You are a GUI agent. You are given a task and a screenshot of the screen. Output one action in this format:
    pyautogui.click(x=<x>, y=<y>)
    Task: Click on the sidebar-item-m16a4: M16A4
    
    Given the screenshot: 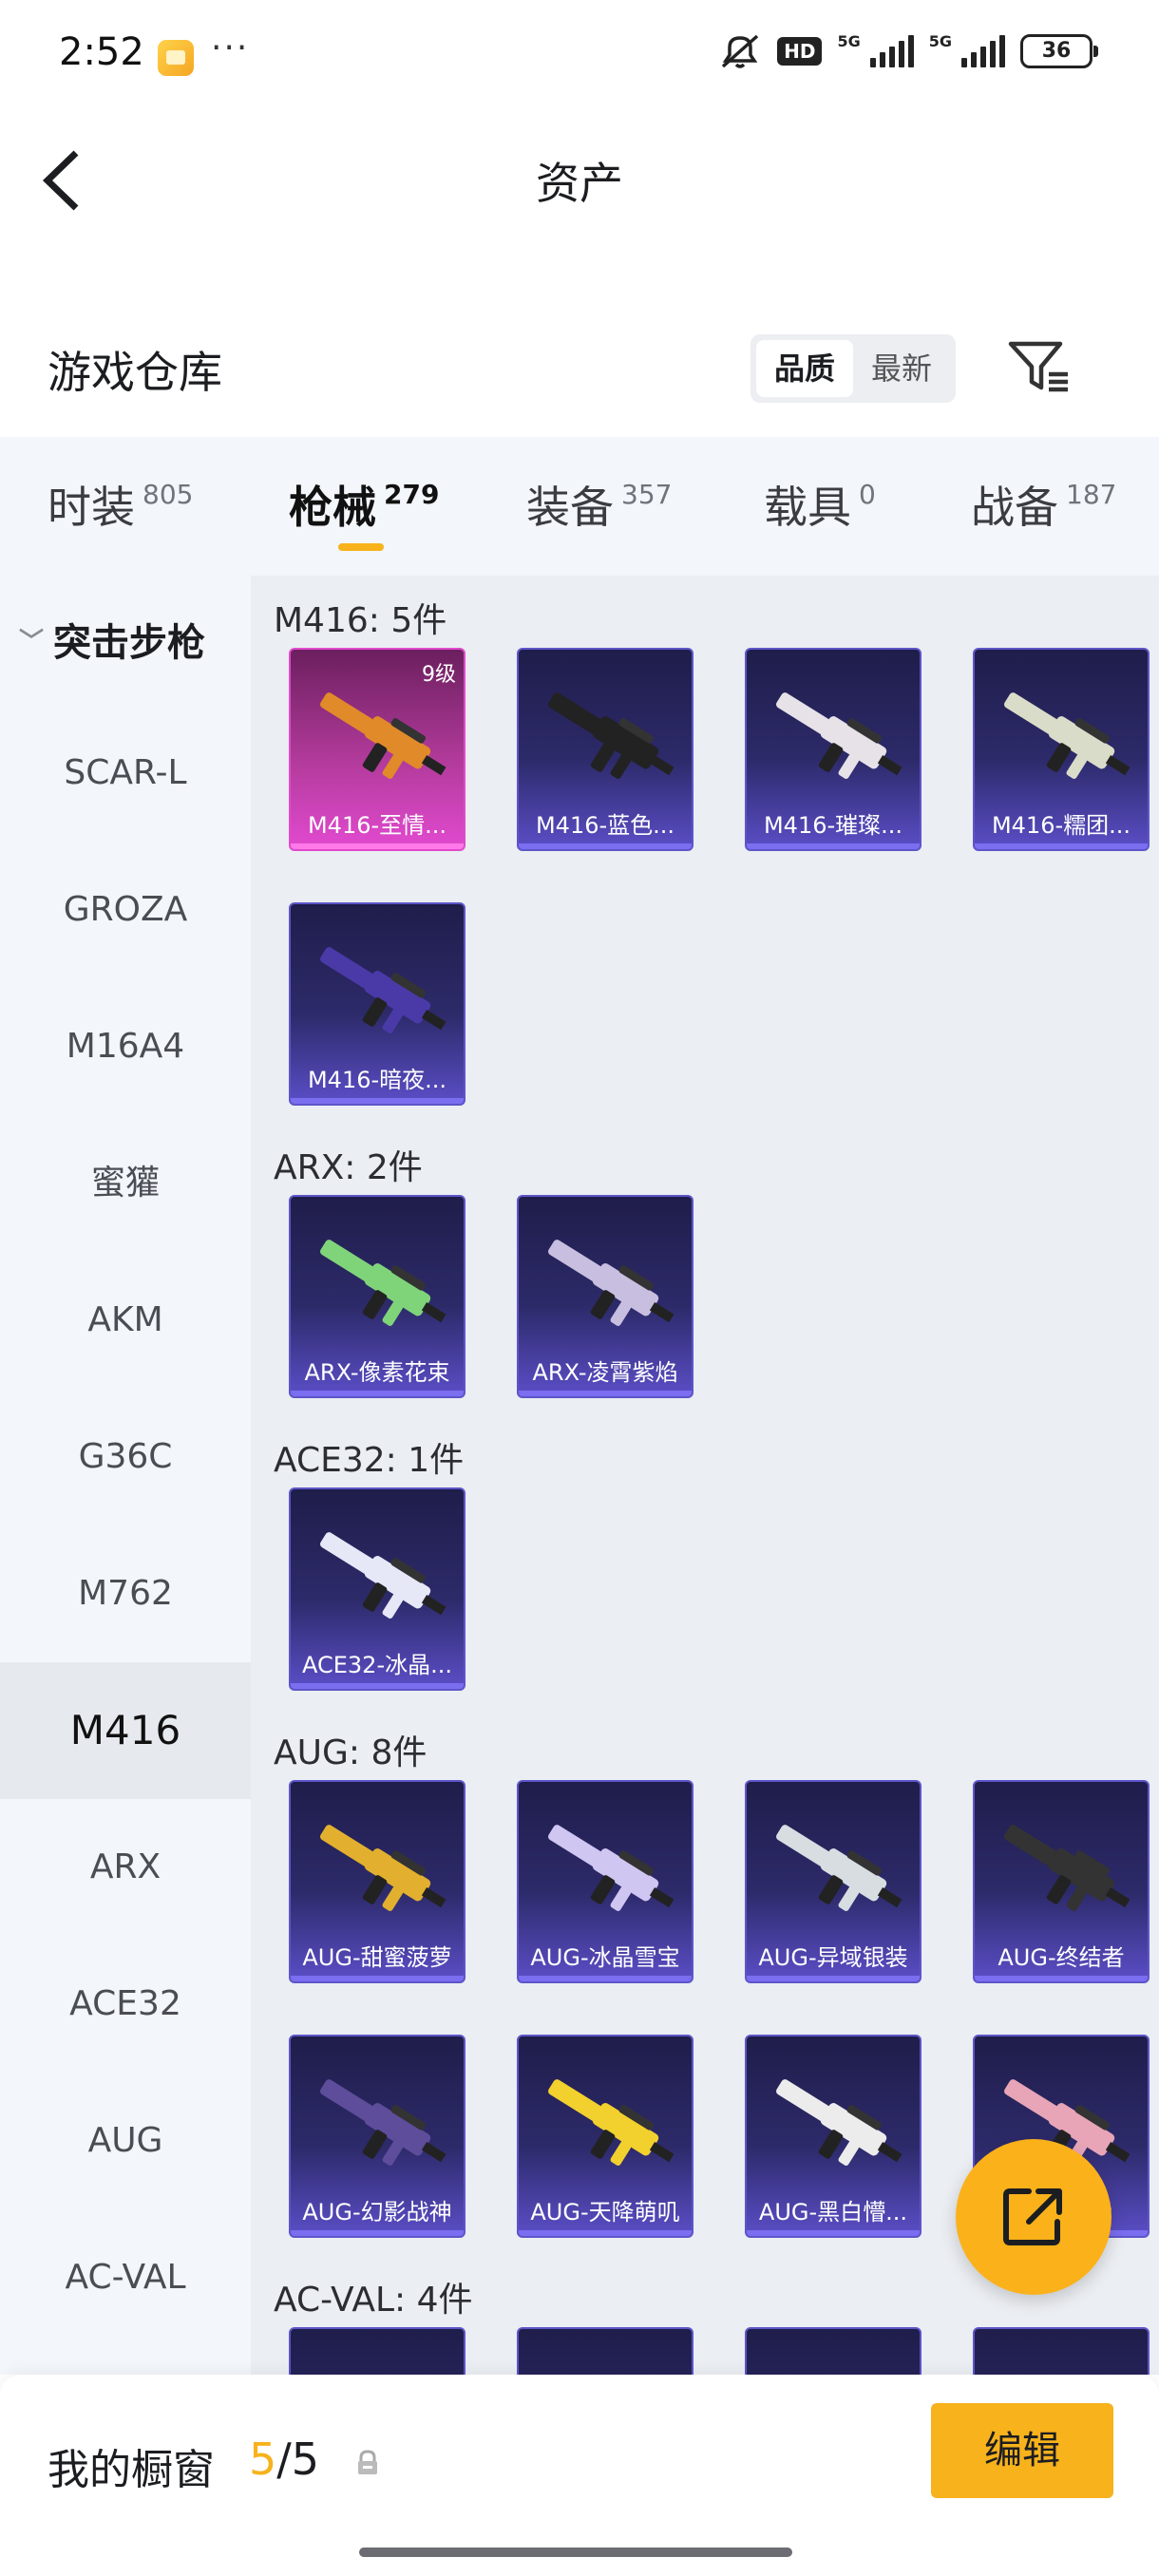 What is the action you would take?
    pyautogui.click(x=125, y=1046)
    